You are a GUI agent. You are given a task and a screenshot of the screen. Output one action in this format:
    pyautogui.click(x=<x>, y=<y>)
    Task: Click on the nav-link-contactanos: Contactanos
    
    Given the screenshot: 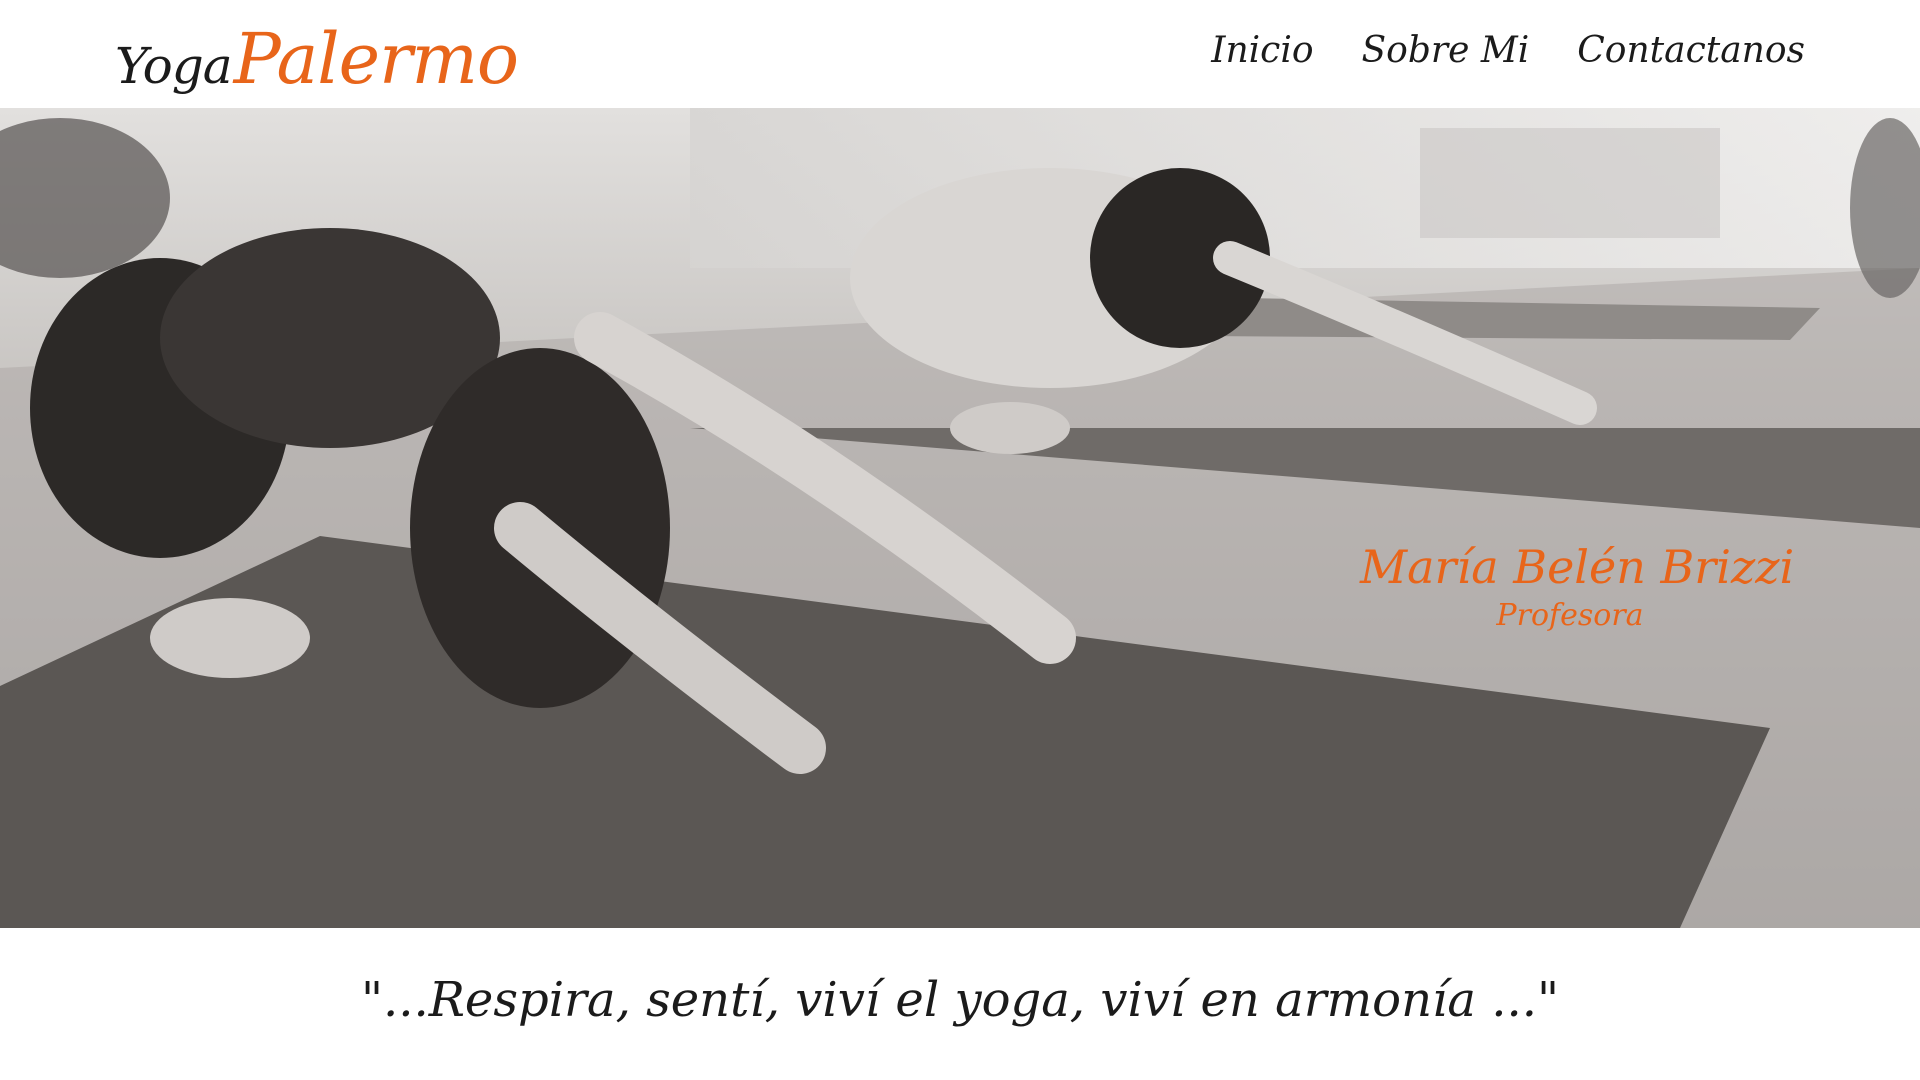 What is the action you would take?
    pyautogui.click(x=1691, y=50)
    